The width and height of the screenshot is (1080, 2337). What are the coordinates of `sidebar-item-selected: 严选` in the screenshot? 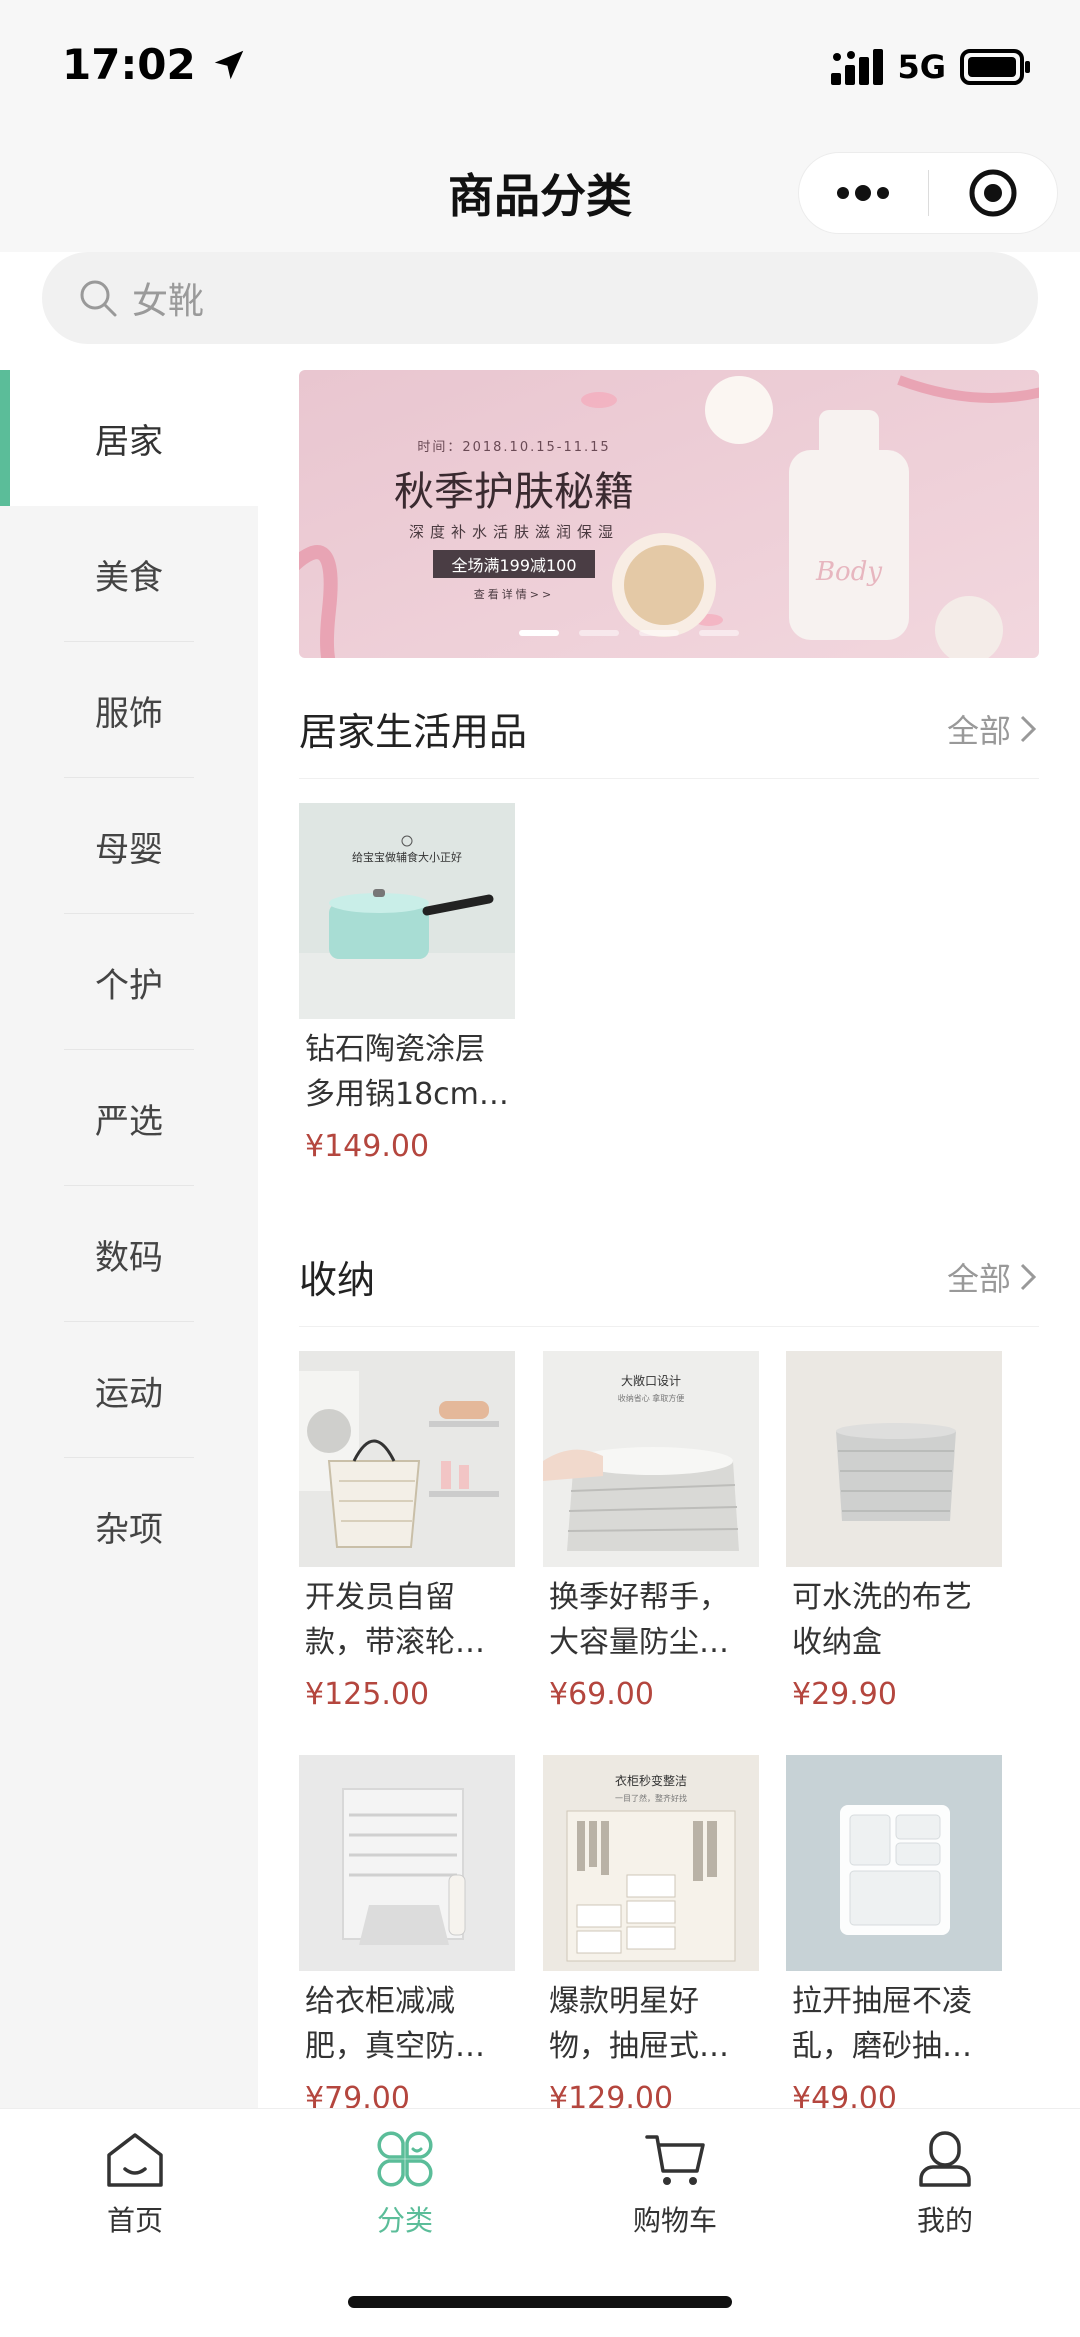 It's located at (129, 1118).